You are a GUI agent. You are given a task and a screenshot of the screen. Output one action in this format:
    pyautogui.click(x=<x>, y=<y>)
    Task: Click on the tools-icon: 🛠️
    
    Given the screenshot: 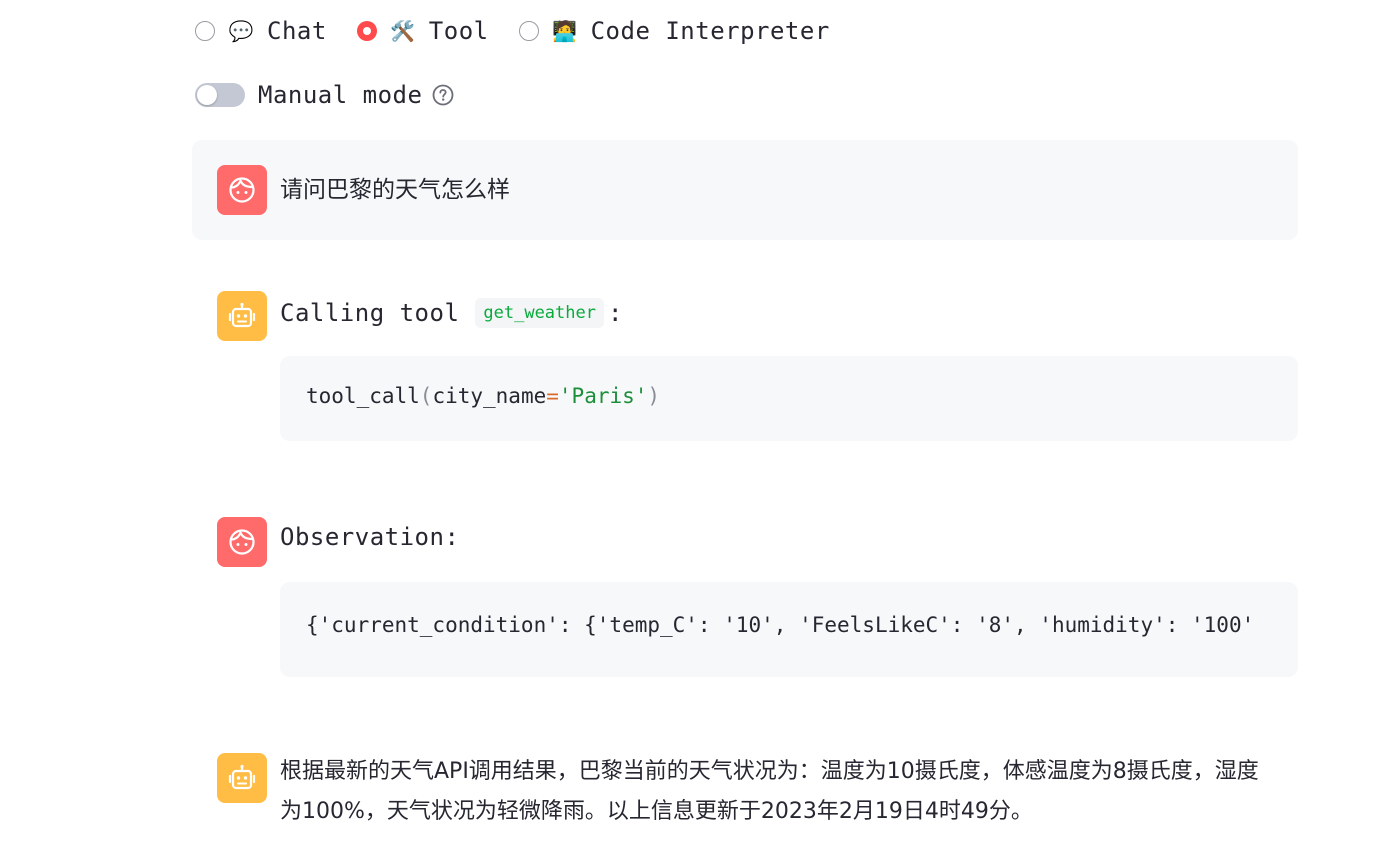 What is the action you would take?
    pyautogui.click(x=403, y=31)
    